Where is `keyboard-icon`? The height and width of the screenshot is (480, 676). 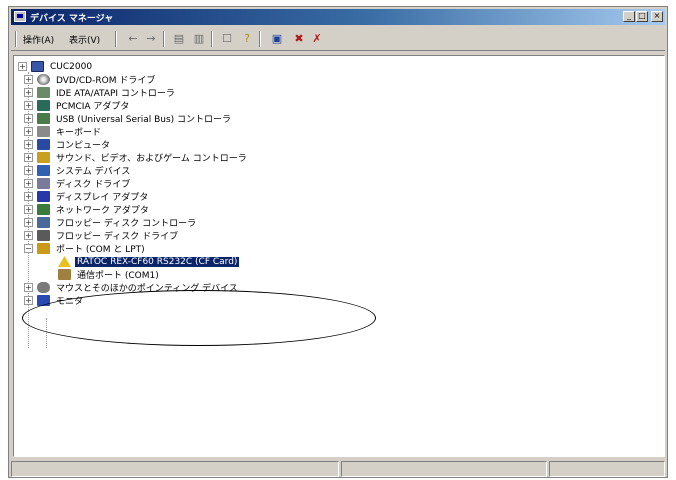 keyboard-icon is located at coordinates (43, 131).